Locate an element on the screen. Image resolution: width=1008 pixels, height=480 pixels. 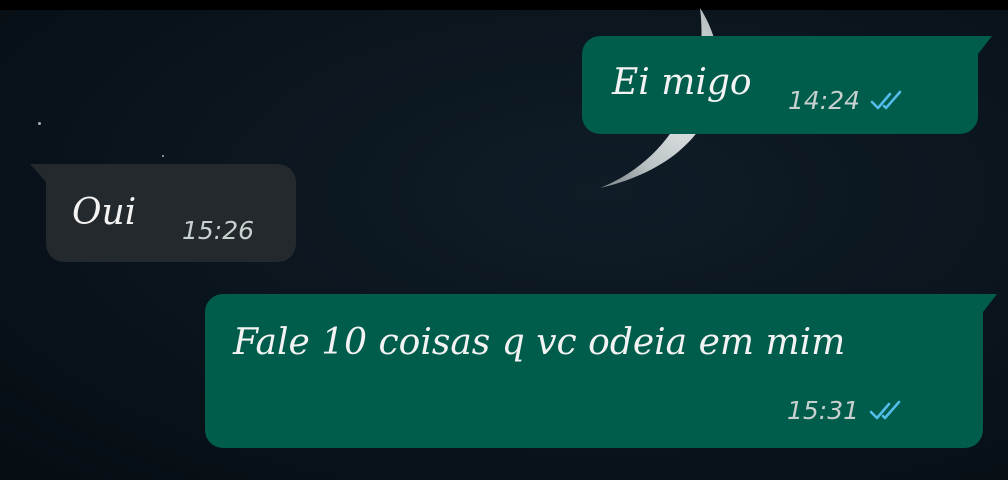
message-text: Fale 10 coisas q vc odeia em mim is located at coordinates (539, 342).